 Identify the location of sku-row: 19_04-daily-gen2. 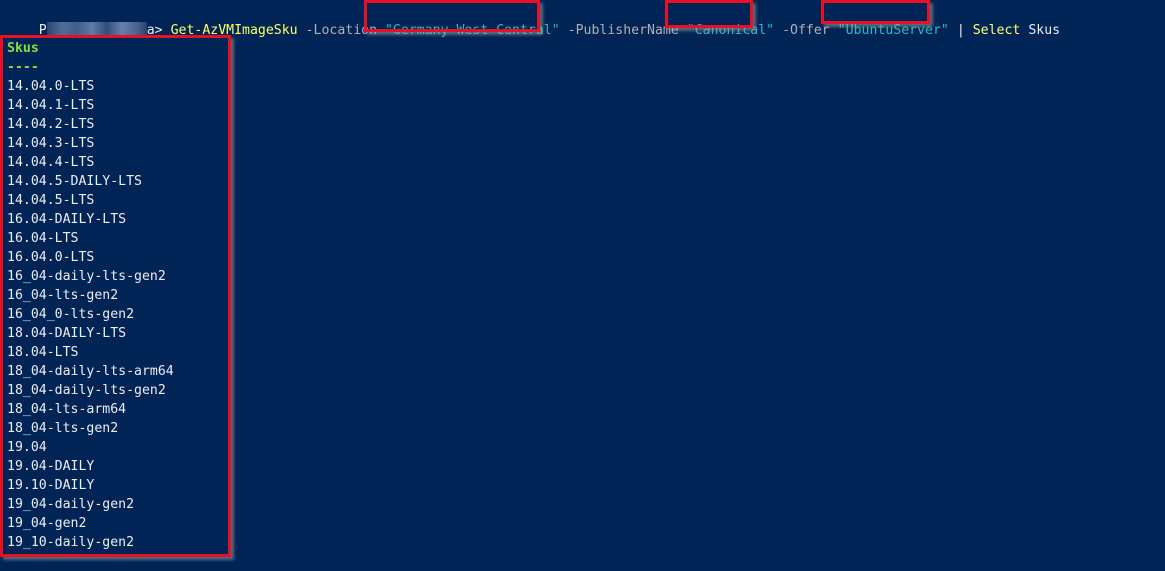
(71, 504).